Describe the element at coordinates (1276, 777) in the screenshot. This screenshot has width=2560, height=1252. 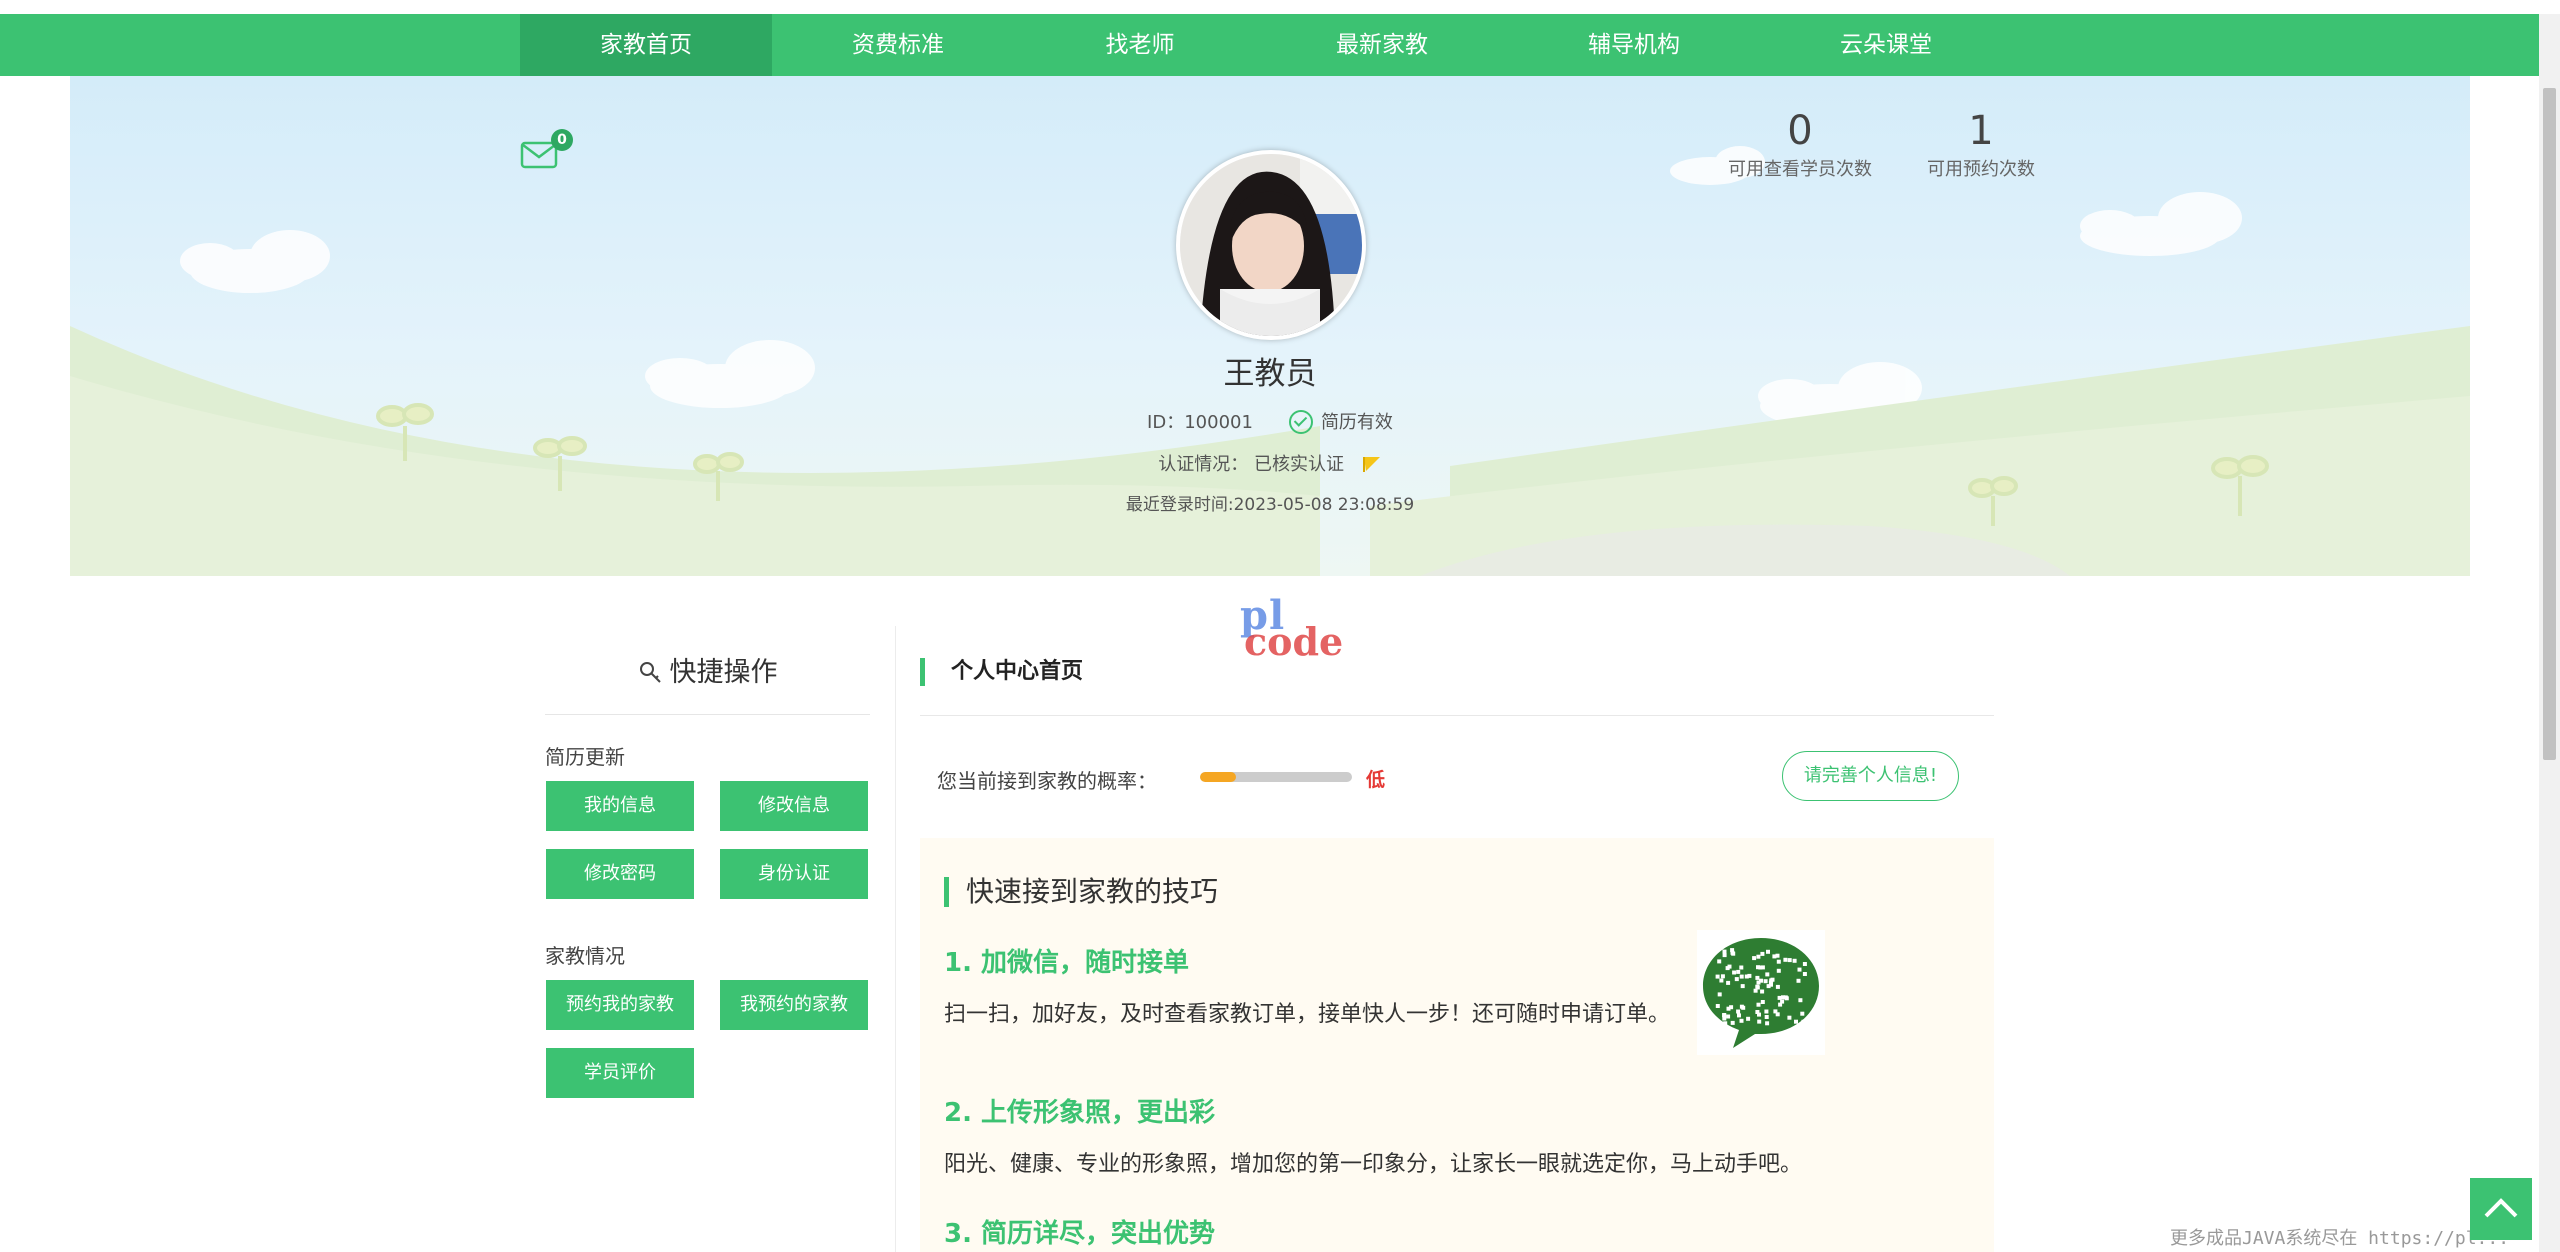
I see `probability-bar` at that location.